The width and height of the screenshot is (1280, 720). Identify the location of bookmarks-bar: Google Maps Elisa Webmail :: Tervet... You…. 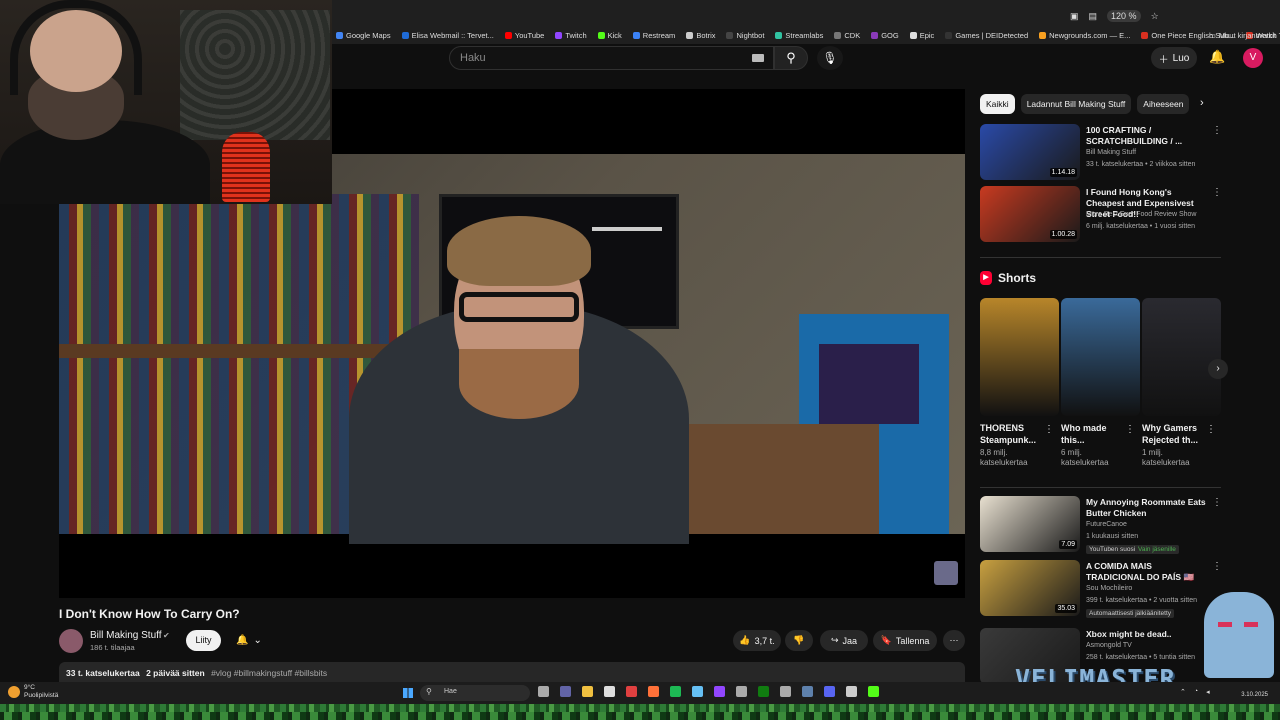
(808, 35).